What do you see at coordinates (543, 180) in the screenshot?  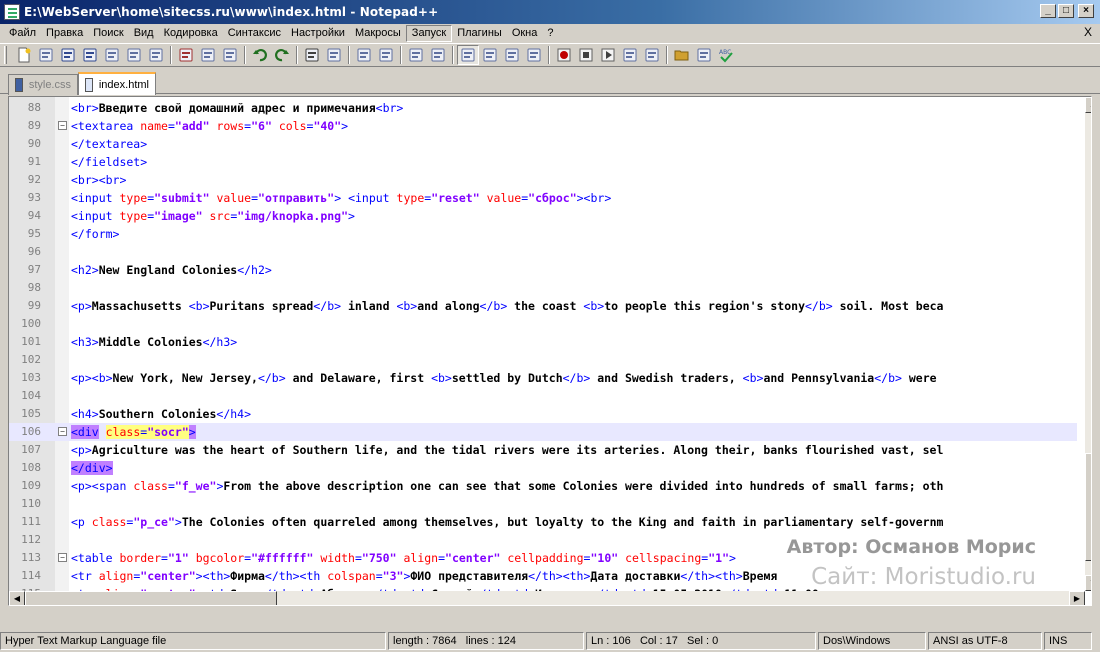 I see `code-line: 92 <br><br>` at bounding box center [543, 180].